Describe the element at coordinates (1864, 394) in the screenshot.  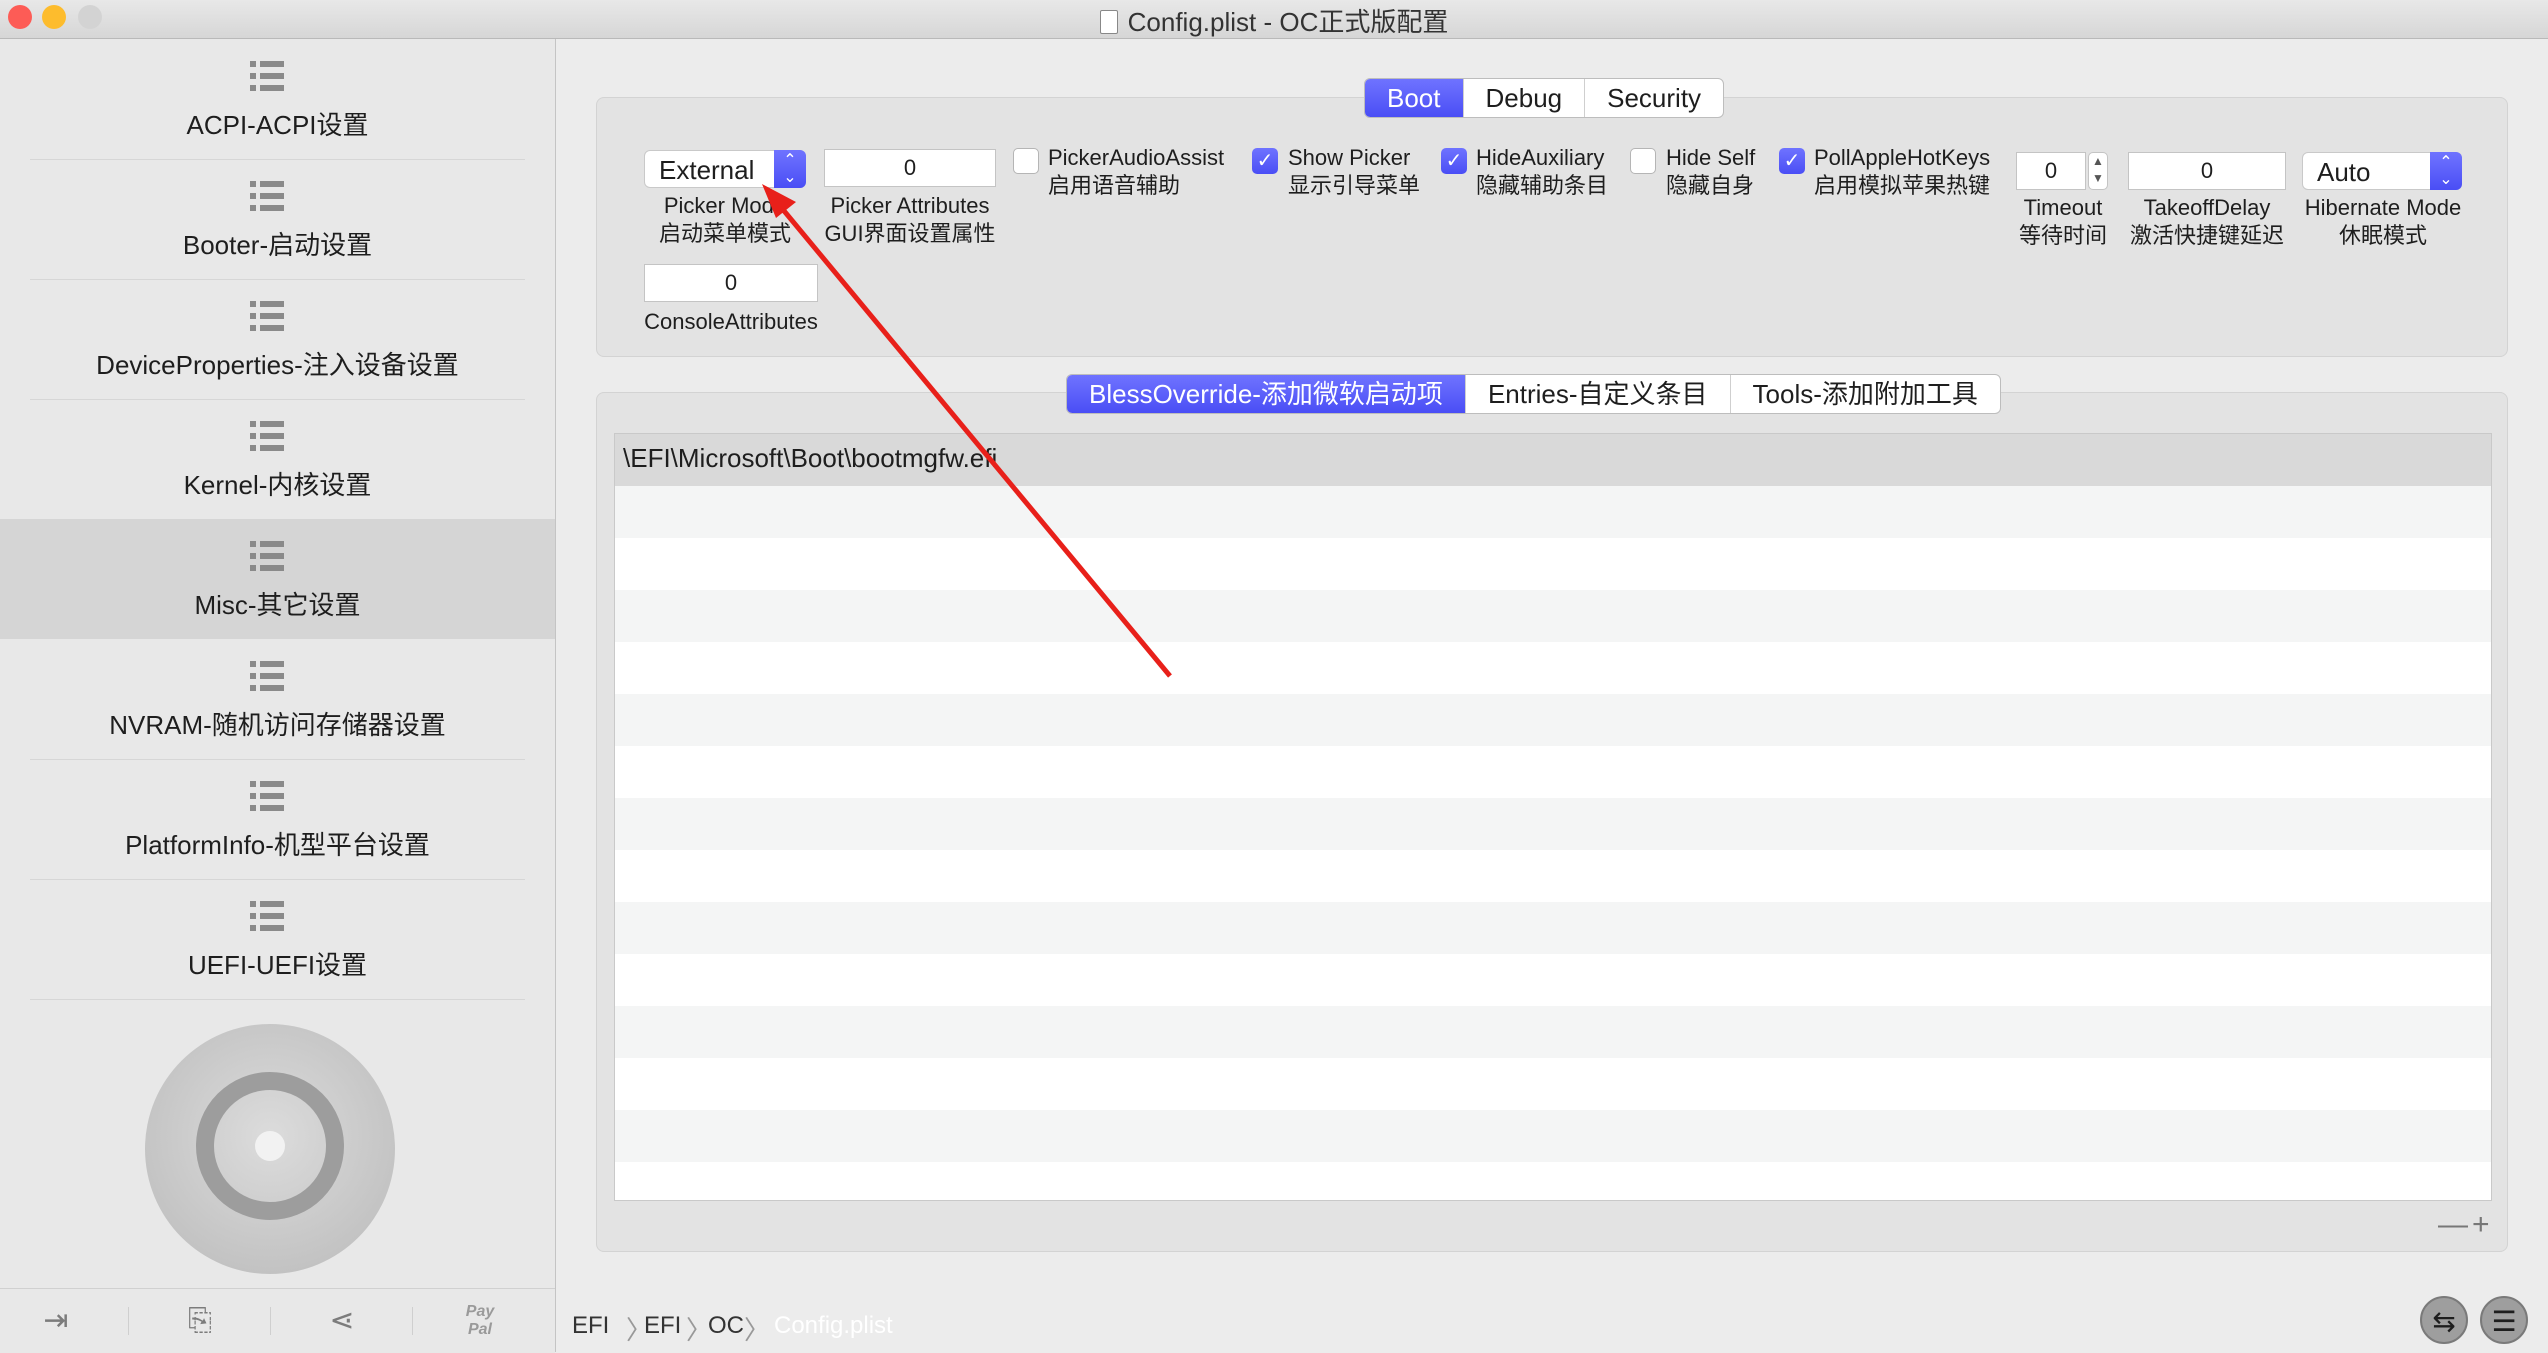
I see `tab-tools: Tools-添加附加工具` at that location.